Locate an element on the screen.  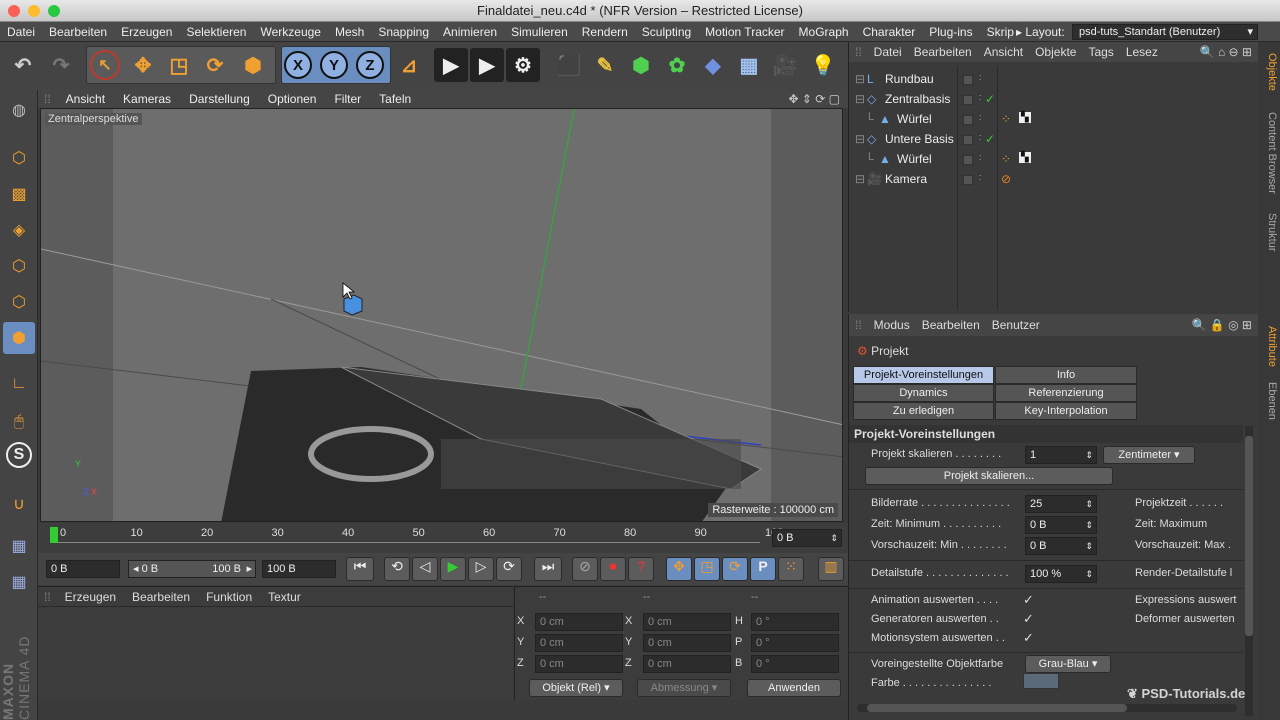
subdivision-icon: ⬢ is located at coordinates (641, 65).